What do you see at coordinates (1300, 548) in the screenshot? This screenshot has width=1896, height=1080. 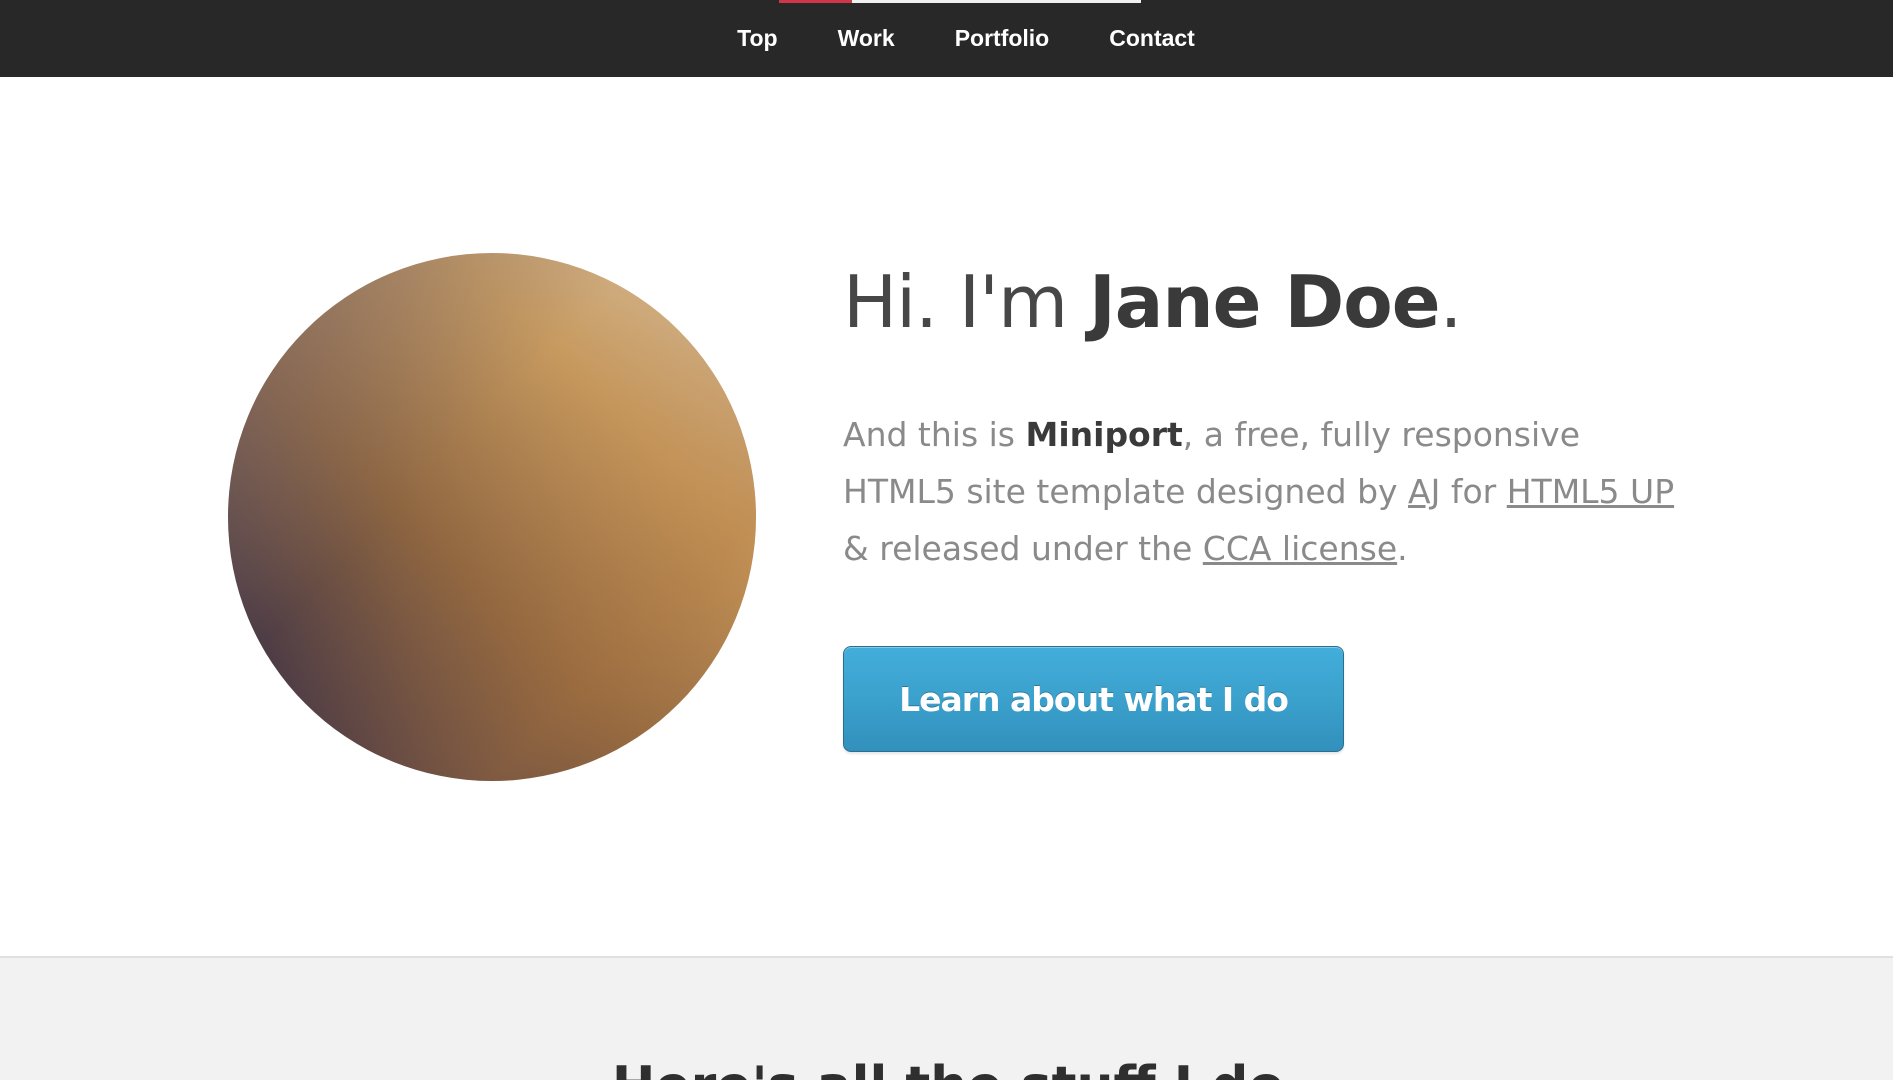 I see `link-cca-license: CCA license` at bounding box center [1300, 548].